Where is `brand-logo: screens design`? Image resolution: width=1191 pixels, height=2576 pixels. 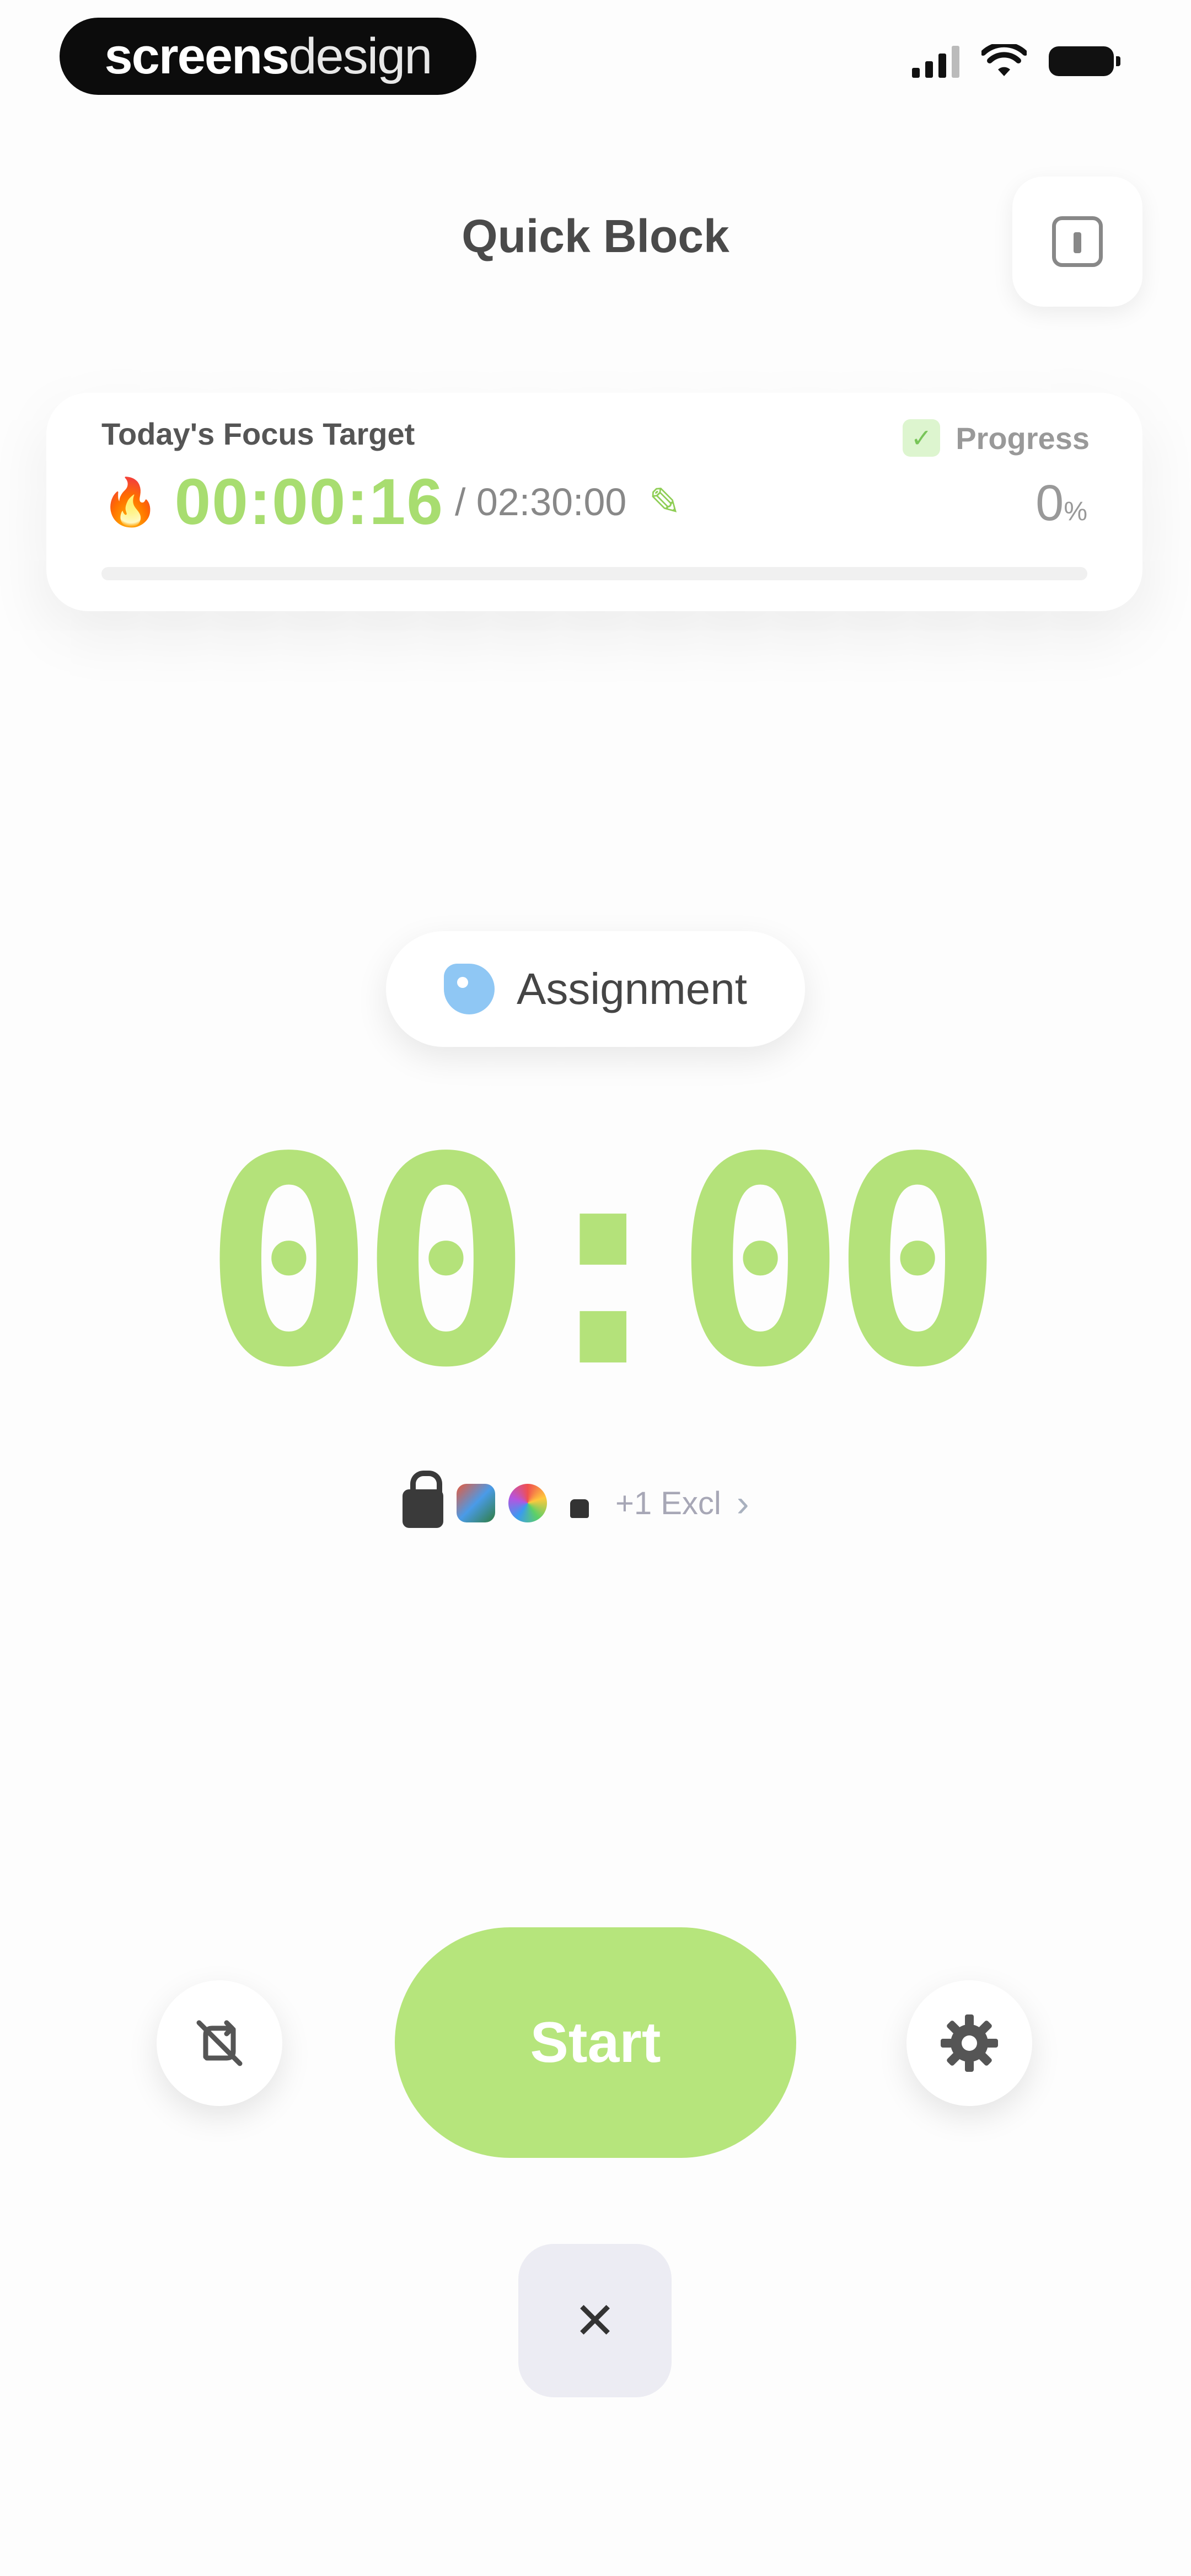
brand-logo: screens design is located at coordinates (268, 56).